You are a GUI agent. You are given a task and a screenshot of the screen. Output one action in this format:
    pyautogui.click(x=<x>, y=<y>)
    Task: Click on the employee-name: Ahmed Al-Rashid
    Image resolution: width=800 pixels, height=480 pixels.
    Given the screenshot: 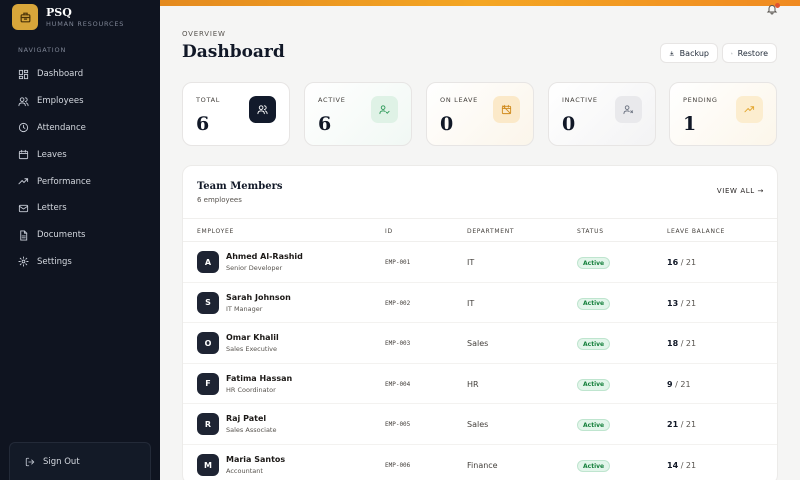 What is the action you would take?
    pyautogui.click(x=264, y=256)
    